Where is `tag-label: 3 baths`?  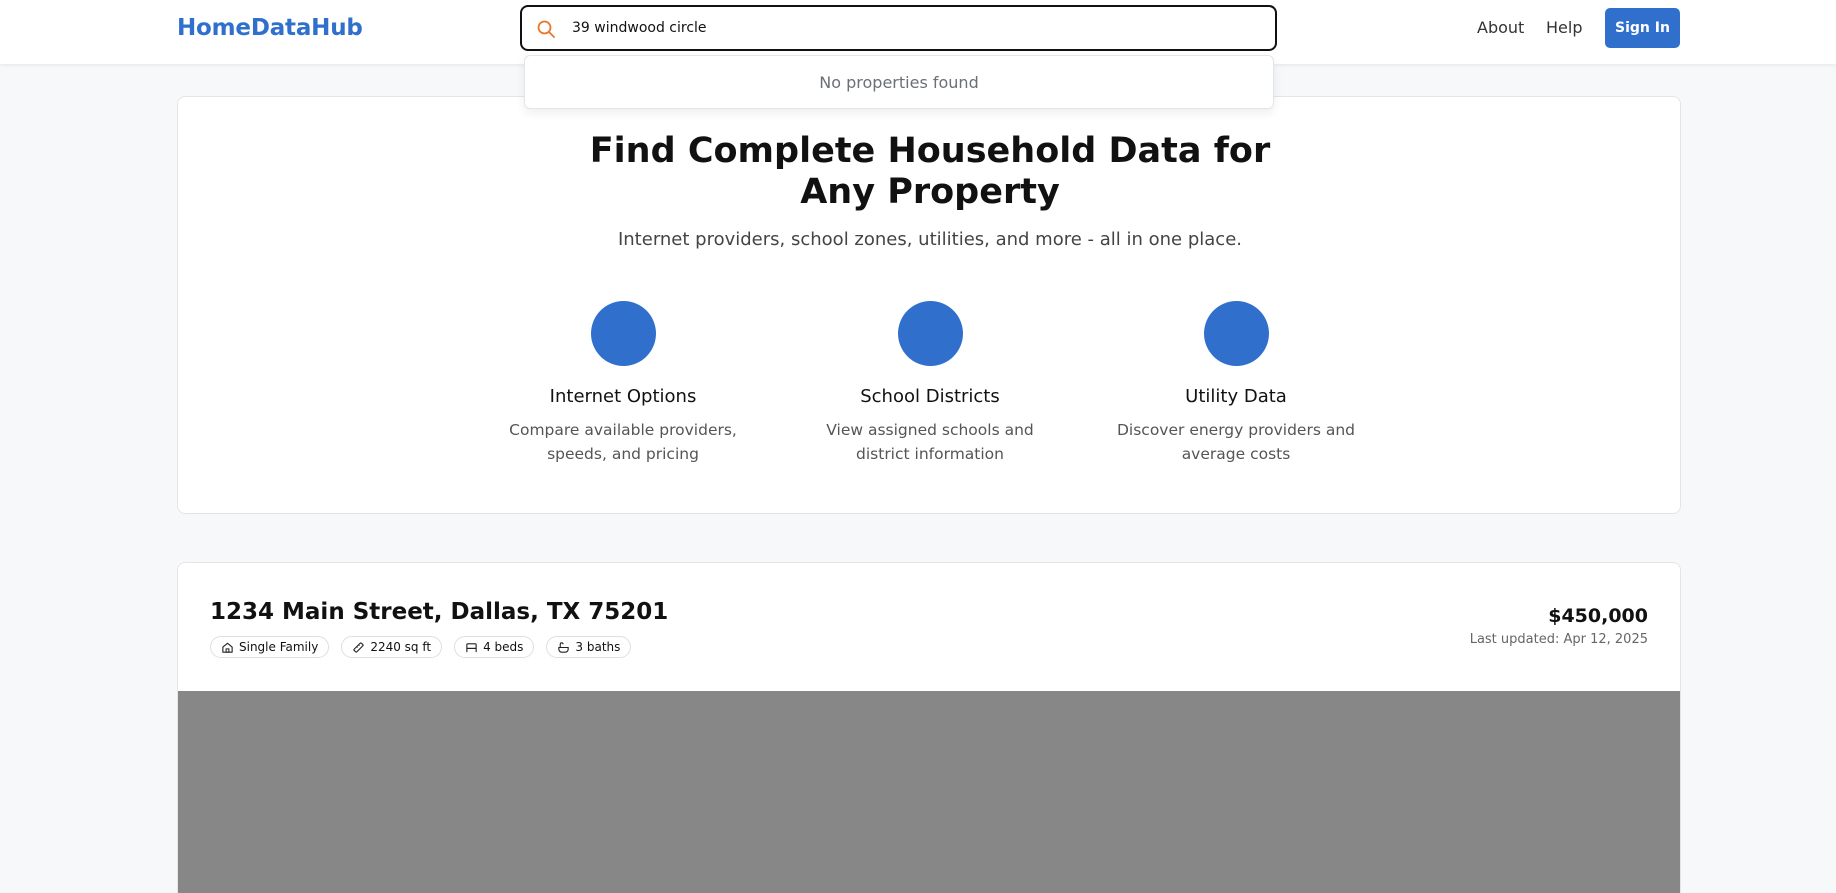
tag-label: 3 baths is located at coordinates (598, 647).